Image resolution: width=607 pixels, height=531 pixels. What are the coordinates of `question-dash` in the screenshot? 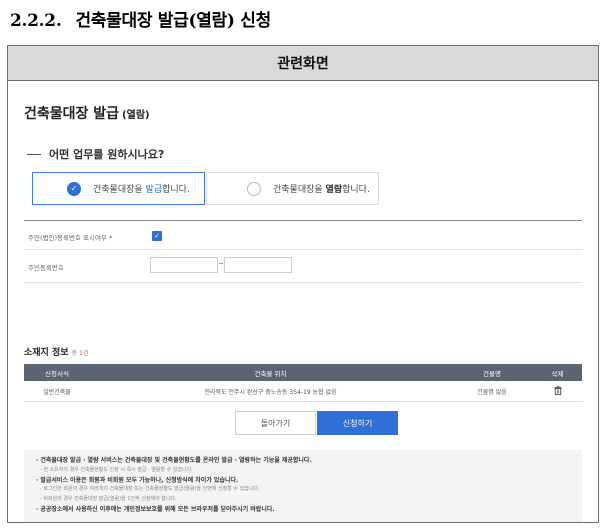 It's located at (34, 154).